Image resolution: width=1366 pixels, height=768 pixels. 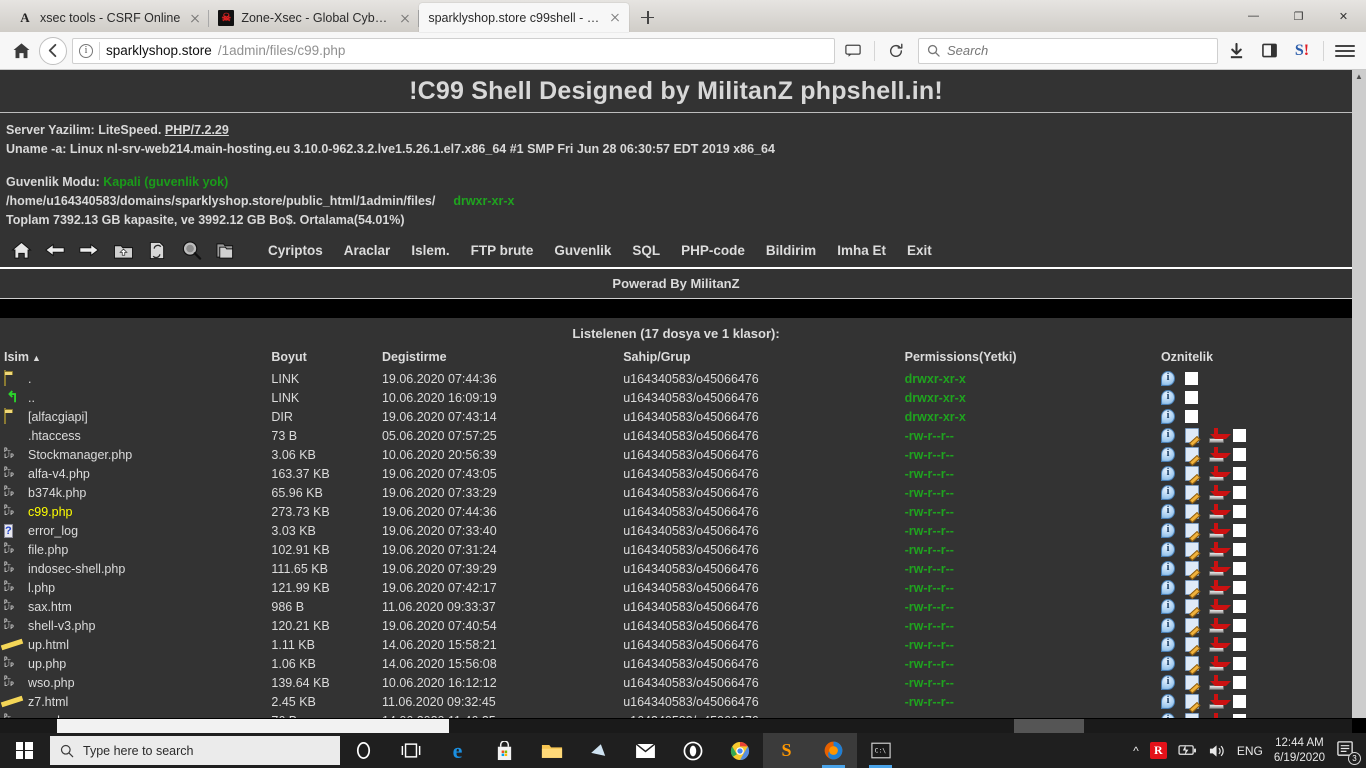 I want to click on file-name-link: Stockmanager.php, so click(x=80, y=455).